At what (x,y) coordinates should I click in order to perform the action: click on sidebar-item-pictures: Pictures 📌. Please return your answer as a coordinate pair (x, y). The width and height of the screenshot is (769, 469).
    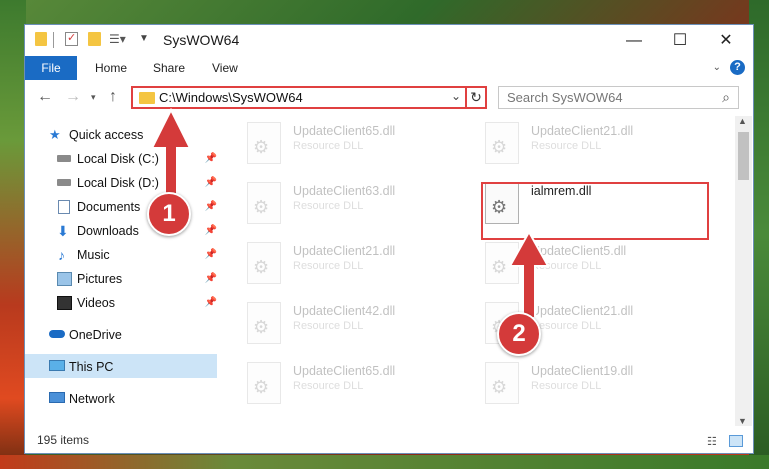
    Looking at the image, I should click on (137, 279).